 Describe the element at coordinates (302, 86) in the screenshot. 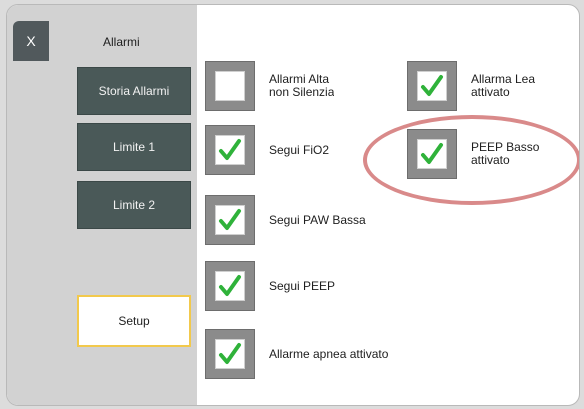

I see `option-label: Allarmi Alta non Silenzia` at that location.